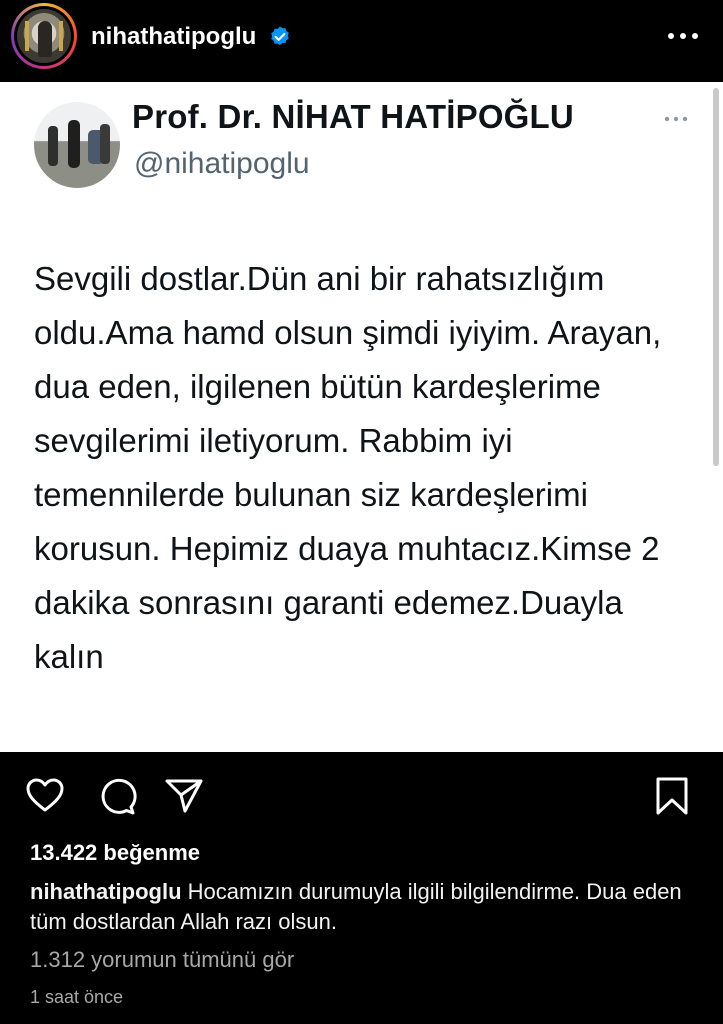  I want to click on bookmark-icon, so click(672, 796).